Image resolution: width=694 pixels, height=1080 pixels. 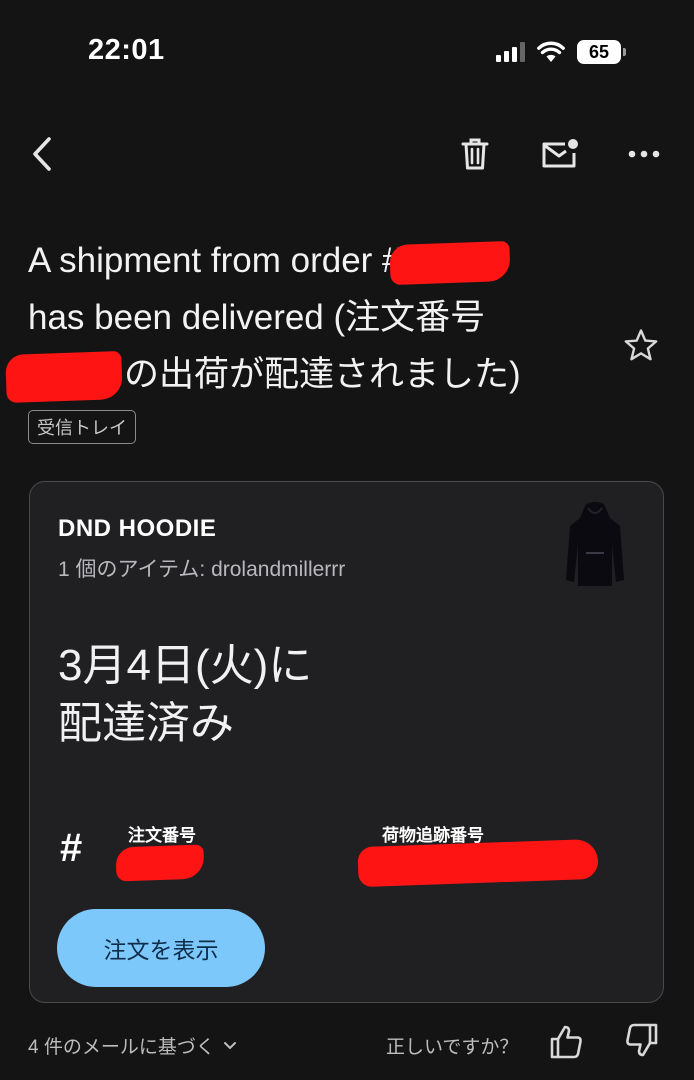 What do you see at coordinates (185, 695) in the screenshot?
I see `delivery-status: 3月4日(火)に 配達済み` at bounding box center [185, 695].